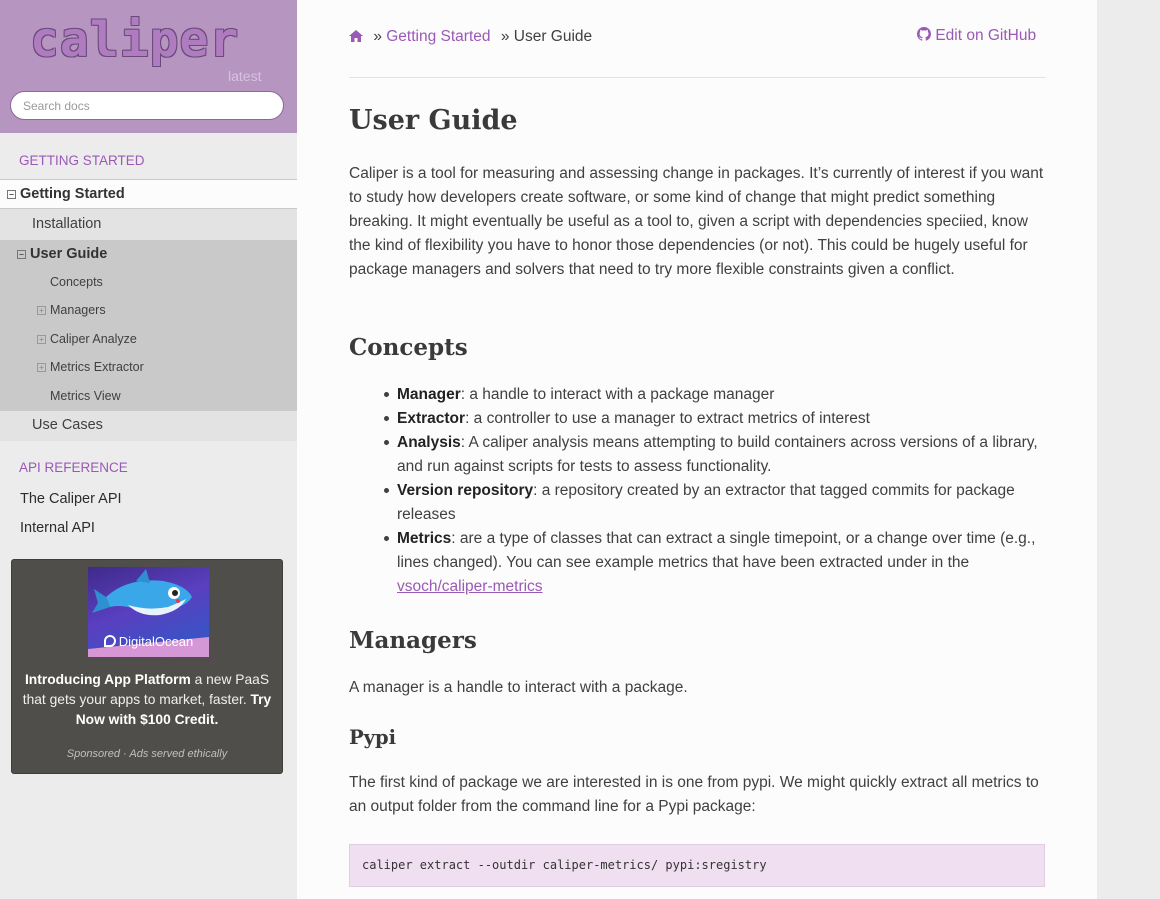 The width and height of the screenshot is (1160, 899). What do you see at coordinates (429, 442) in the screenshot?
I see `concept-term: Analysis` at bounding box center [429, 442].